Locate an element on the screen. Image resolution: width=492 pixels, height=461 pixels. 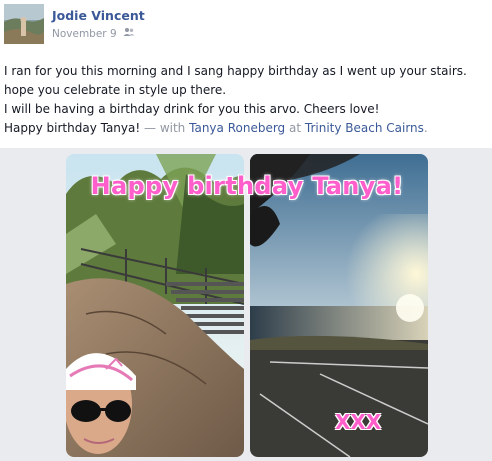
birthday-text: Happy birthday Tanya! is located at coordinates (72, 128).